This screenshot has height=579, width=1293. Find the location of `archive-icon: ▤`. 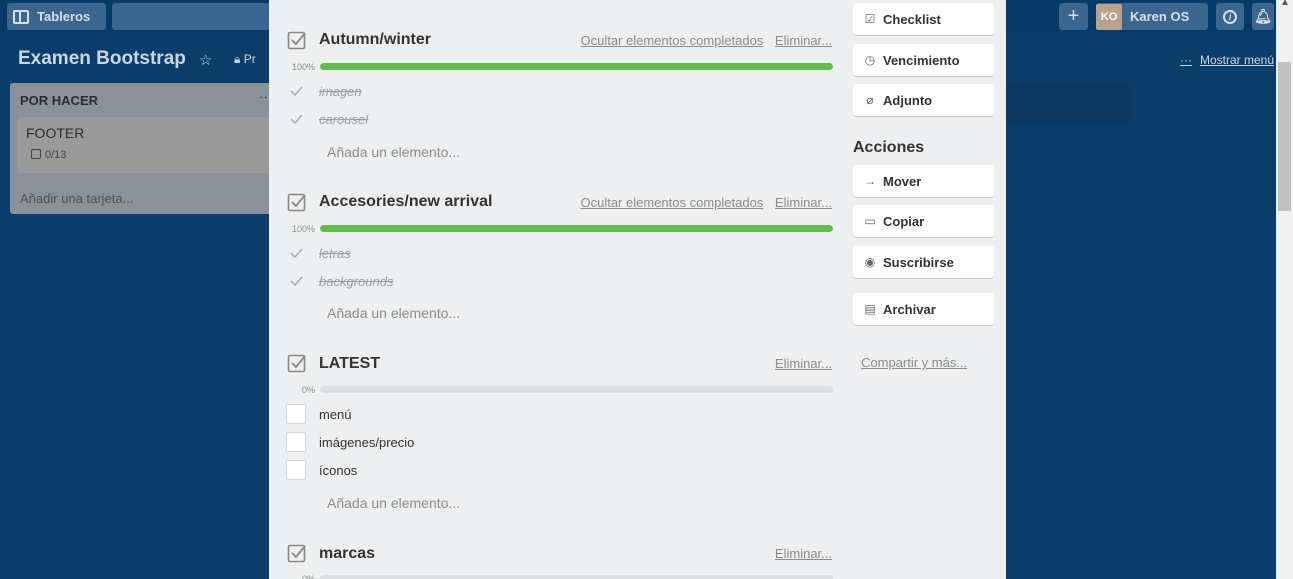

archive-icon: ▤ is located at coordinates (870, 309).